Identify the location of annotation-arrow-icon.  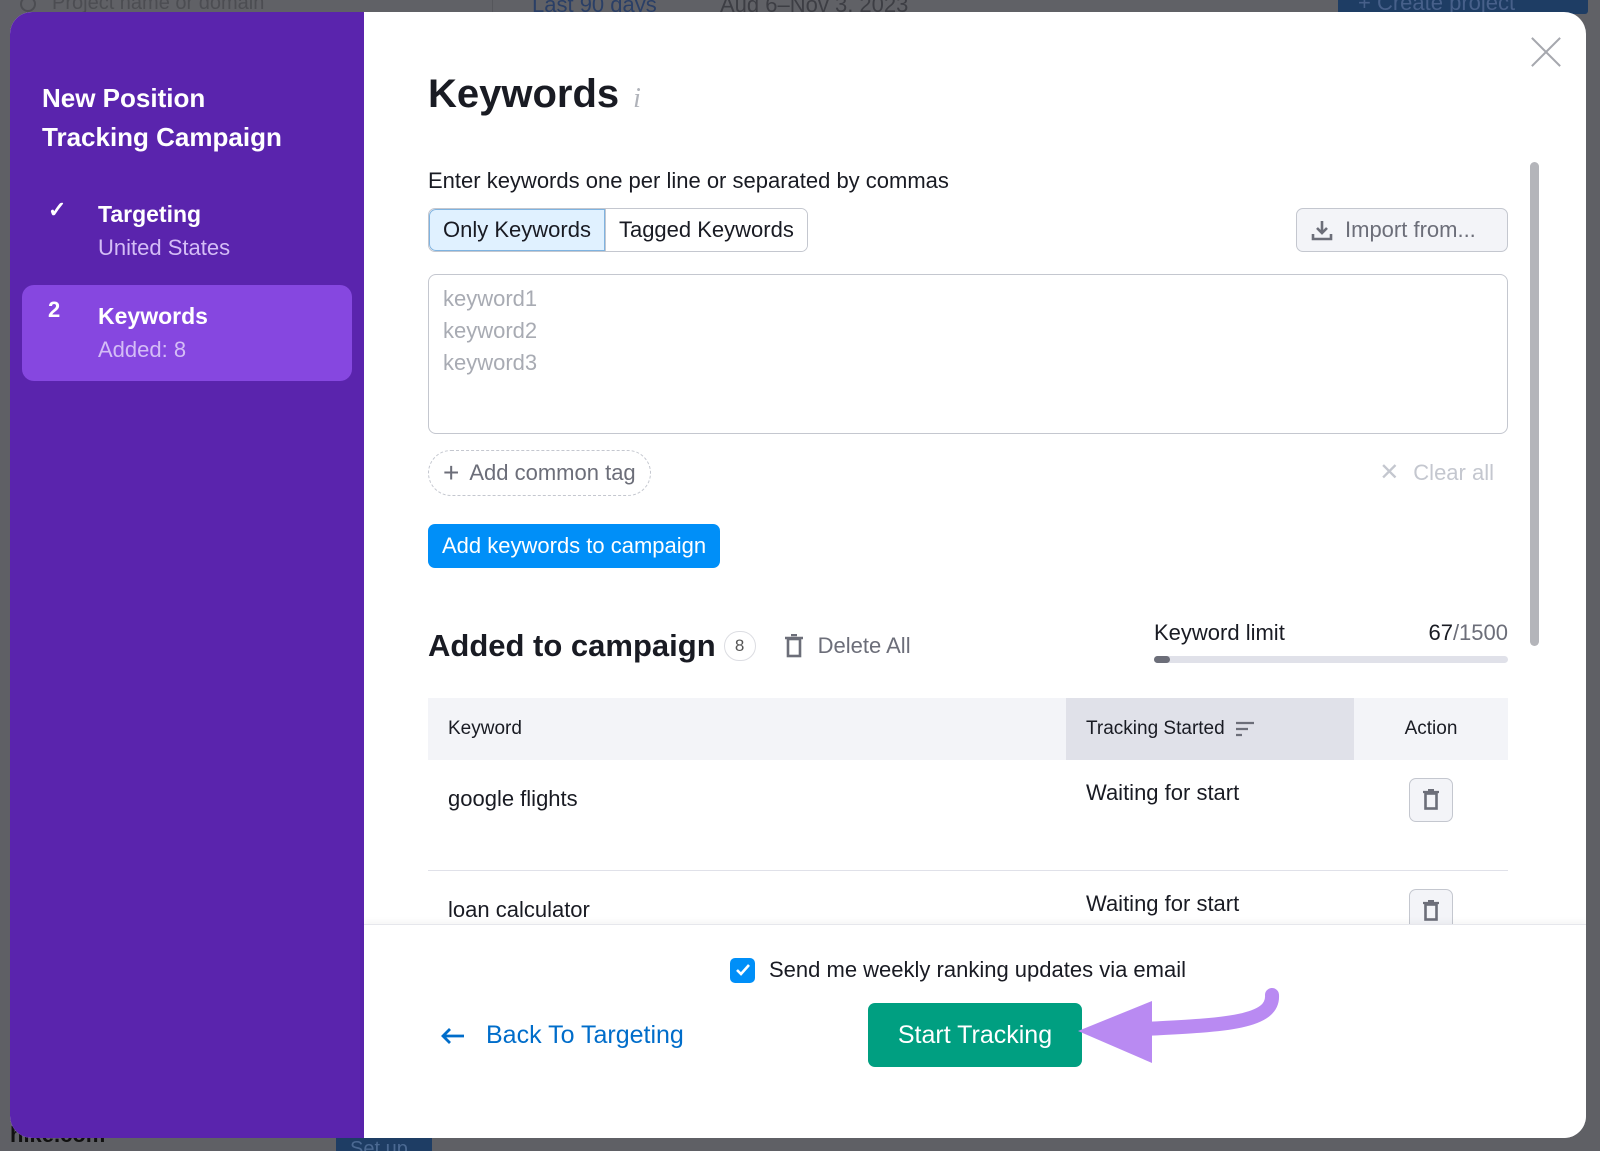
(1178, 1025).